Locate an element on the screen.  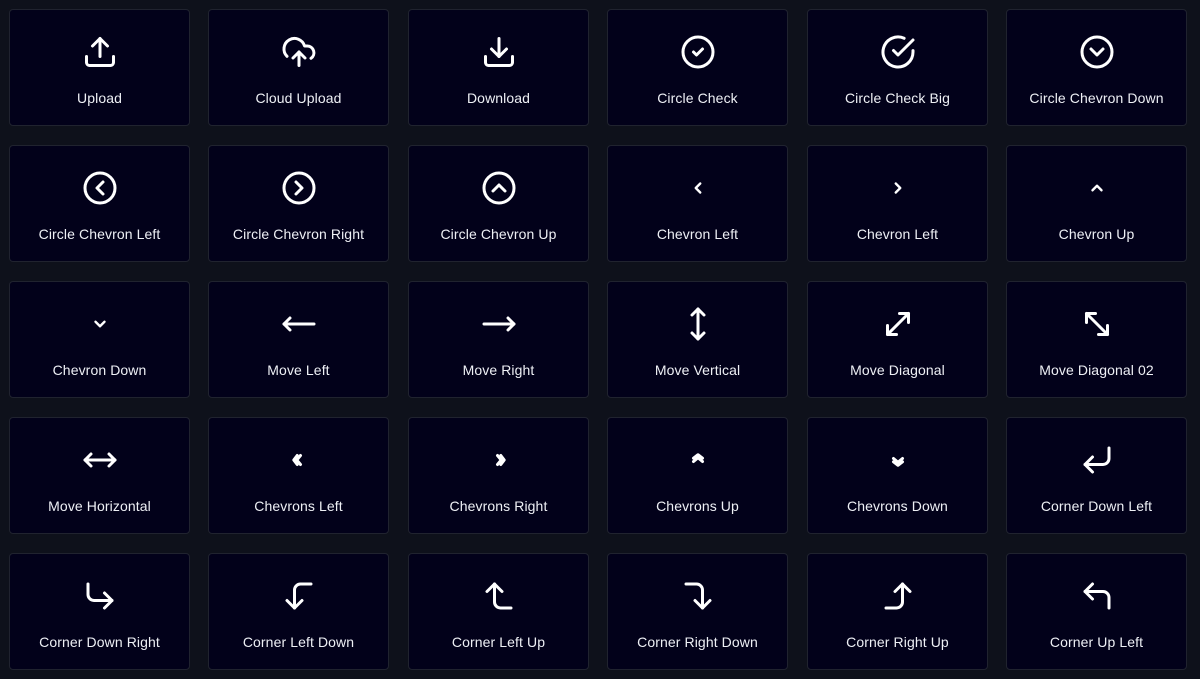
icon-tile-move-vertical: Move Vertical is located at coordinates (697, 339).